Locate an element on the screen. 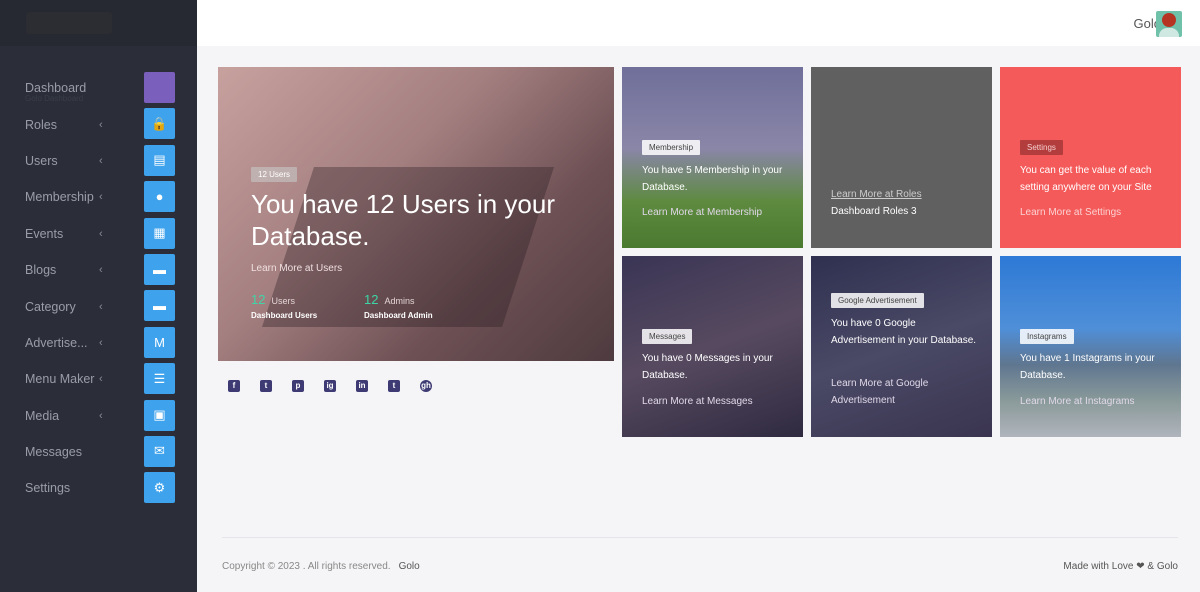 The width and height of the screenshot is (1200, 592). roles-card: Learn More at Roles Dashboard Roles 3 is located at coordinates (901, 157).